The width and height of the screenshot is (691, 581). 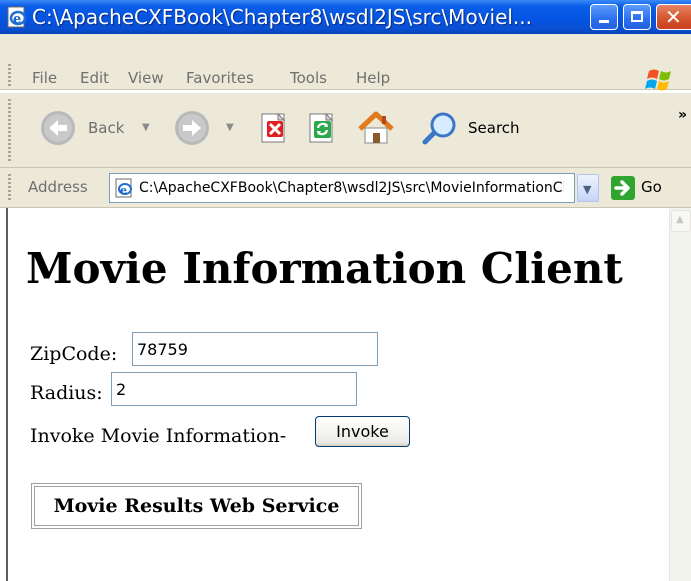 I want to click on maximize-button, so click(x=637, y=17).